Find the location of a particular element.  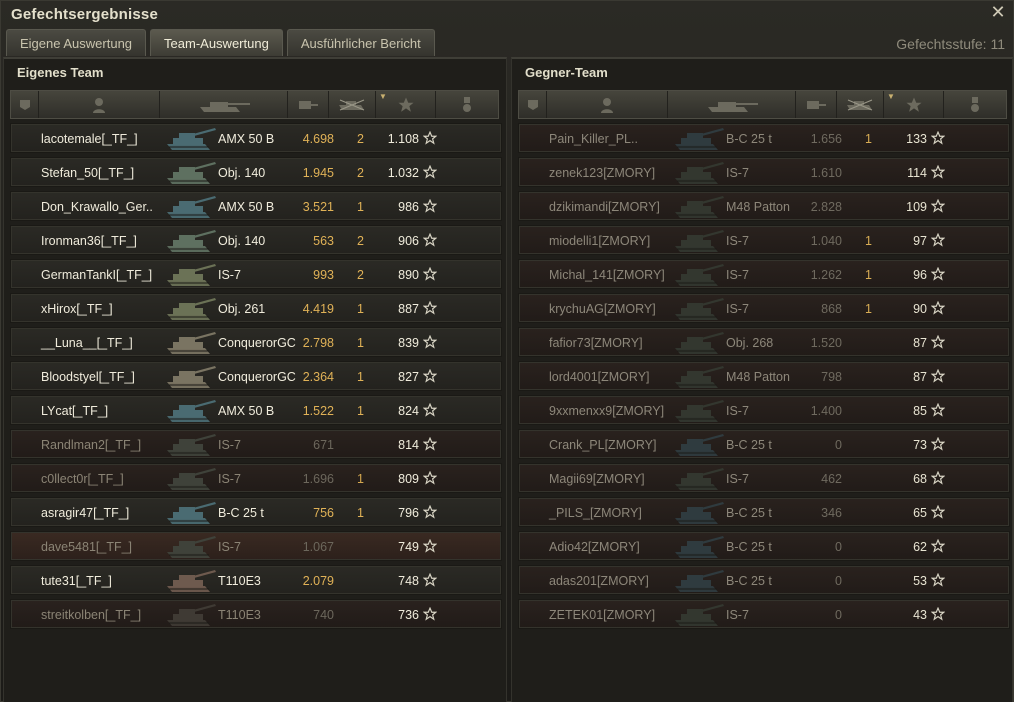

table-row: LYcat[_TF_] AMX 50 B 1.522 1 824 is located at coordinates (256, 410).